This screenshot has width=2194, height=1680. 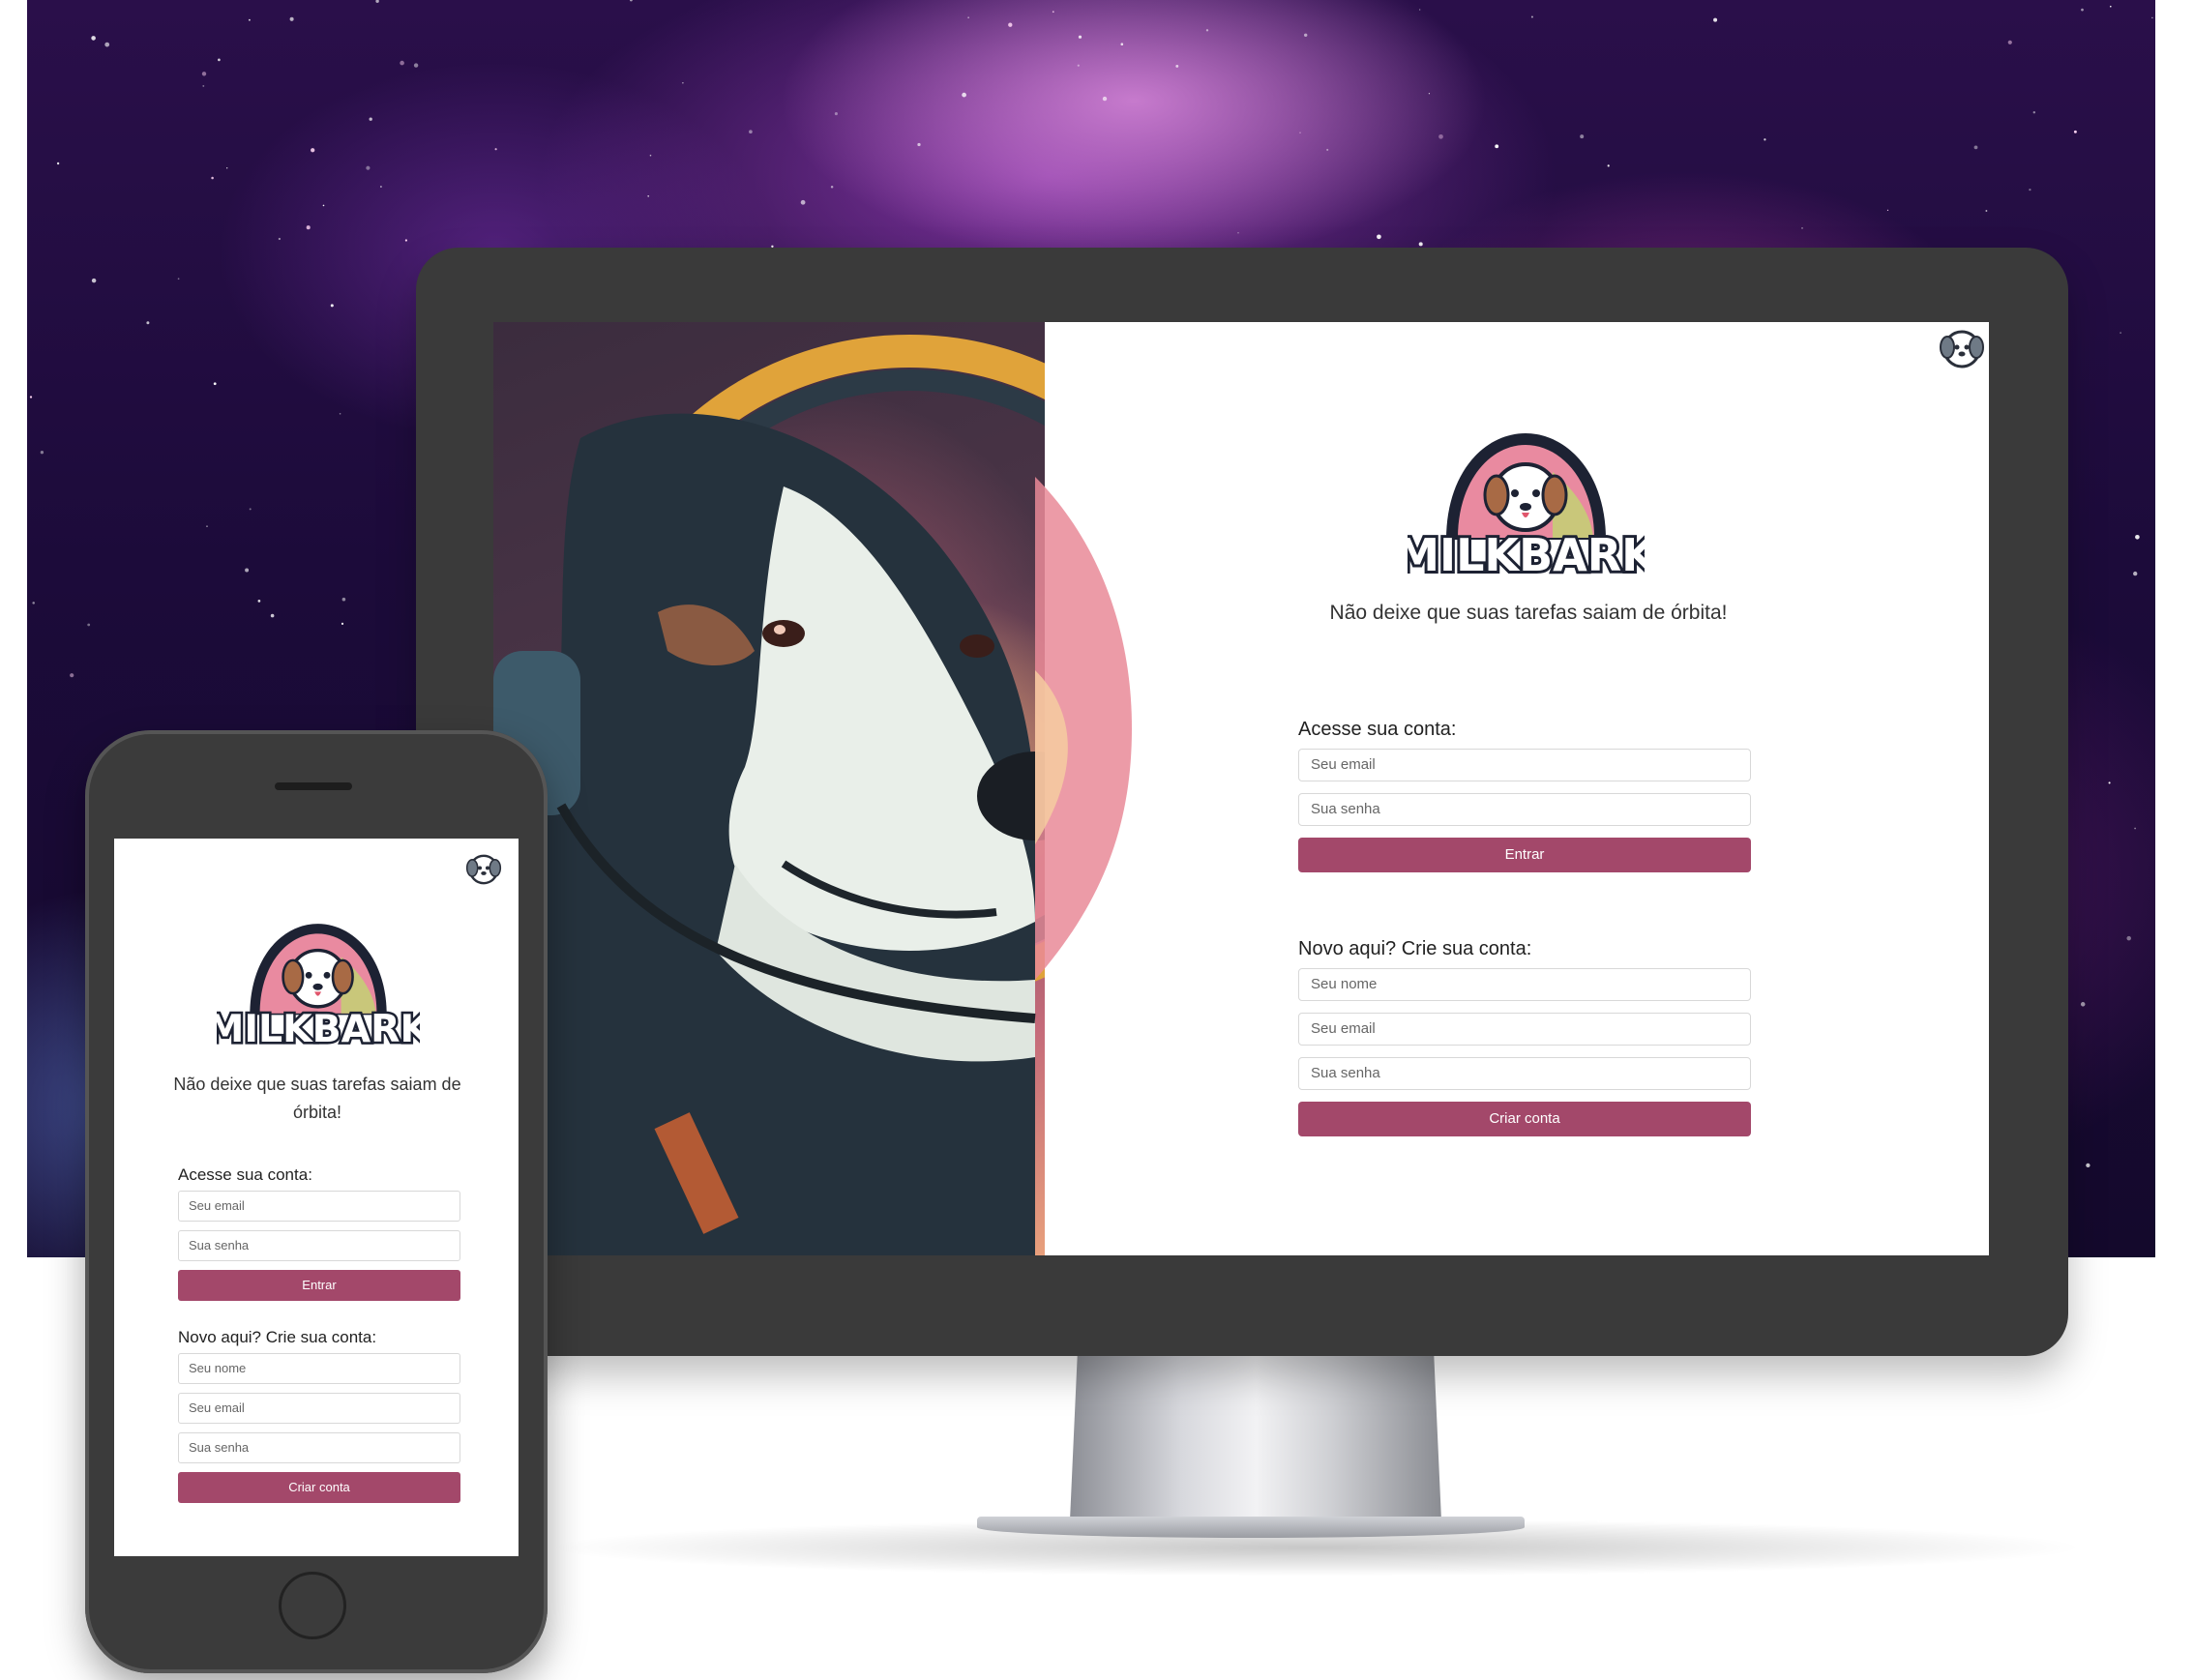 I want to click on phone-speaker, so click(x=314, y=786).